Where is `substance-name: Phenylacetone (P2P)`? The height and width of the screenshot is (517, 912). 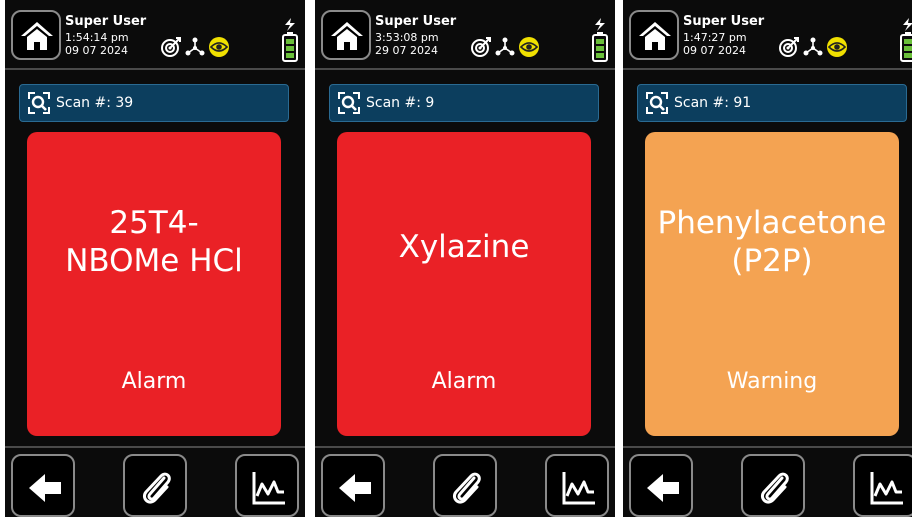 substance-name: Phenylacetone (P2P) is located at coordinates (772, 242).